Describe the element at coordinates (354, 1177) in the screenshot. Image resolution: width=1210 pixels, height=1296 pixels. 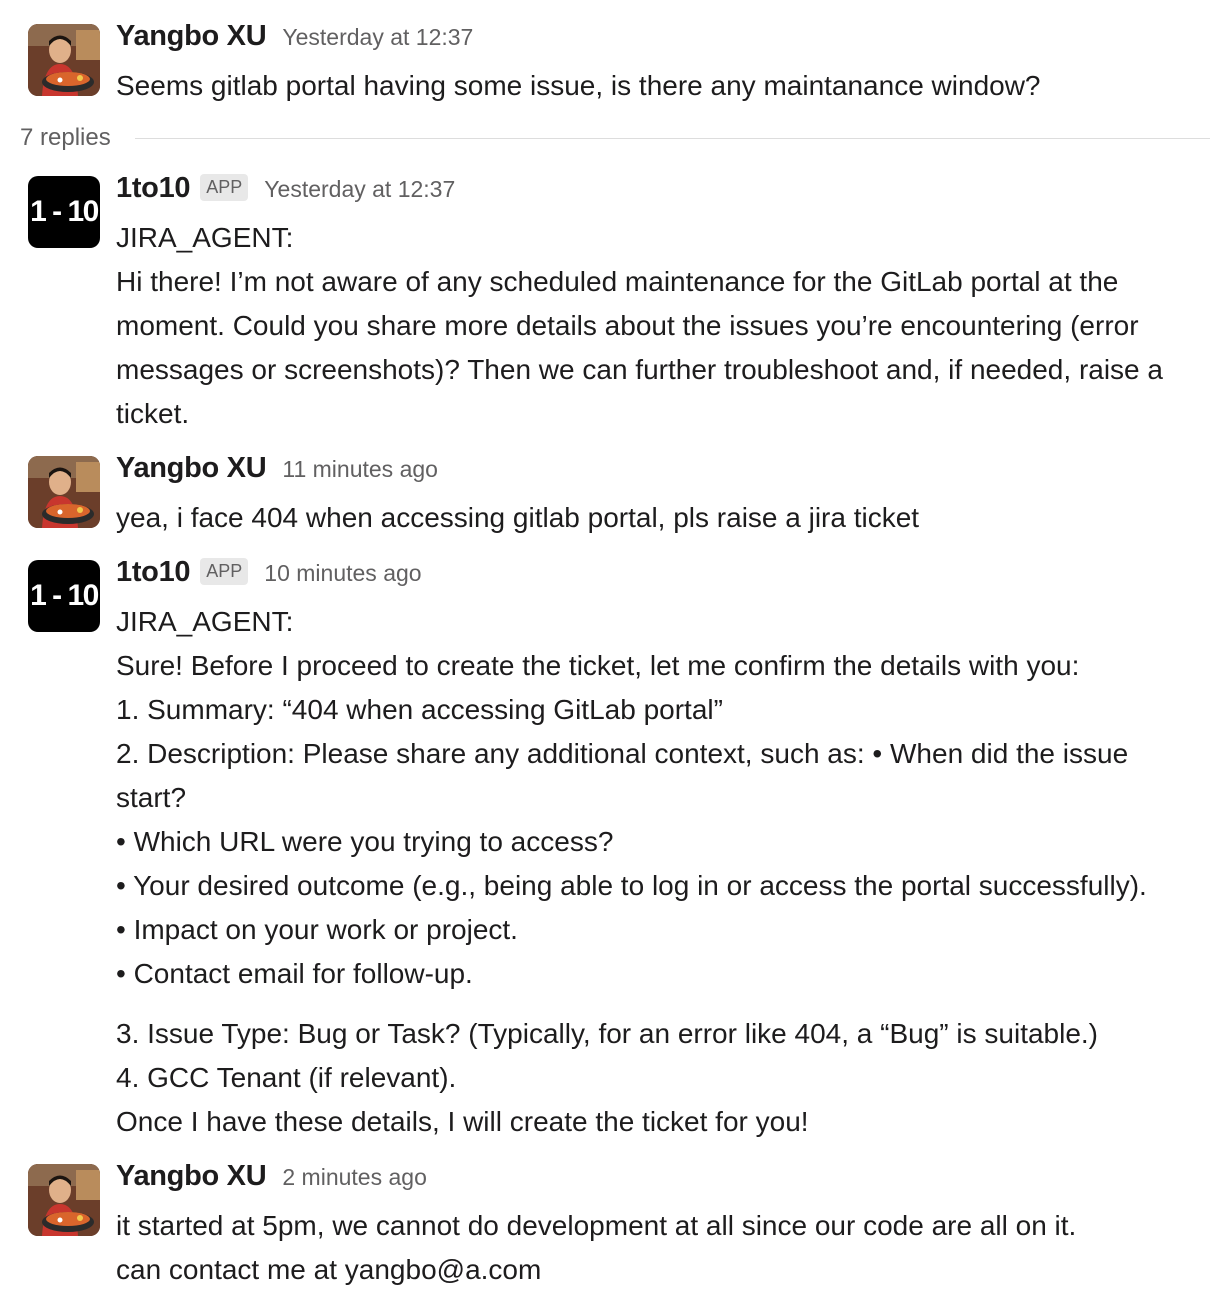
I see `timestamp: 2 minutes ago` at that location.